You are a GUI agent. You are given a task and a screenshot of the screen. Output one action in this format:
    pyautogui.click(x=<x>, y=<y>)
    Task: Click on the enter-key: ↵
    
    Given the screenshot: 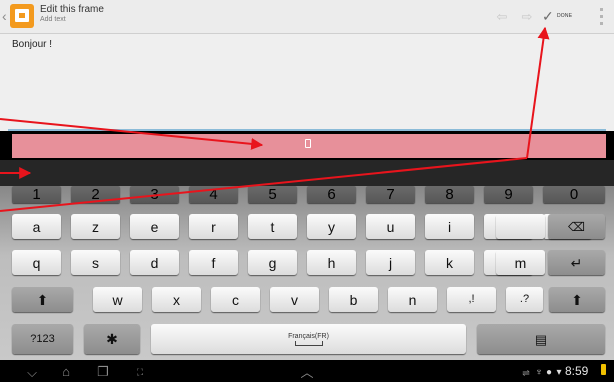 What is the action you would take?
    pyautogui.click(x=576, y=262)
    